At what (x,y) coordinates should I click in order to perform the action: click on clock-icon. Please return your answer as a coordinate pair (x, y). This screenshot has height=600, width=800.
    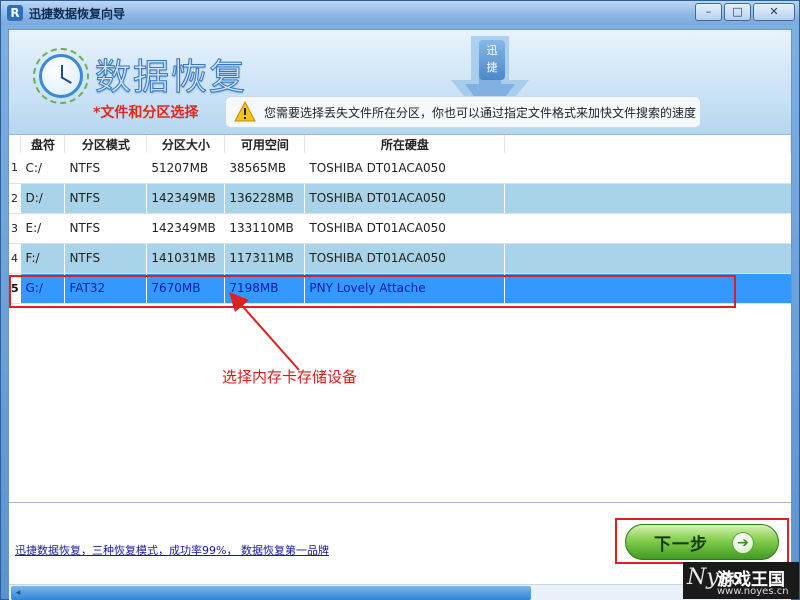
    Looking at the image, I should click on (61, 76).